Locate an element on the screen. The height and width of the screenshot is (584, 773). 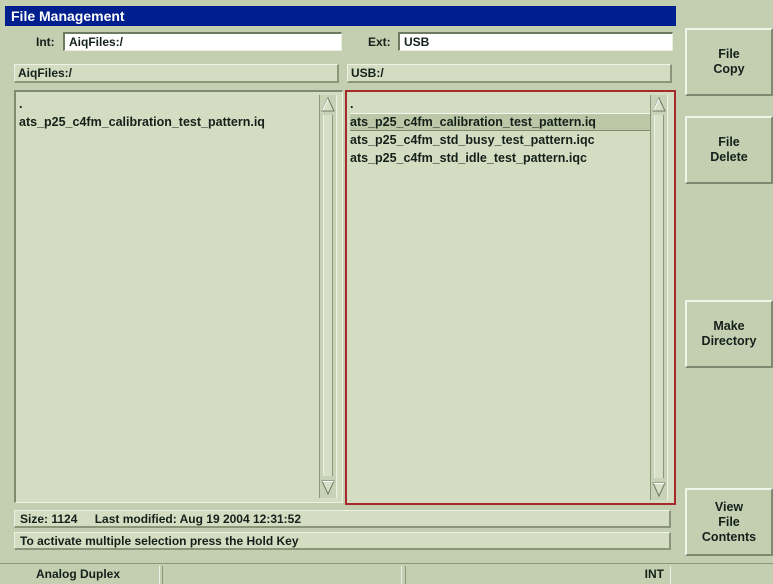
source-indicator: INT is located at coordinates (538, 575).